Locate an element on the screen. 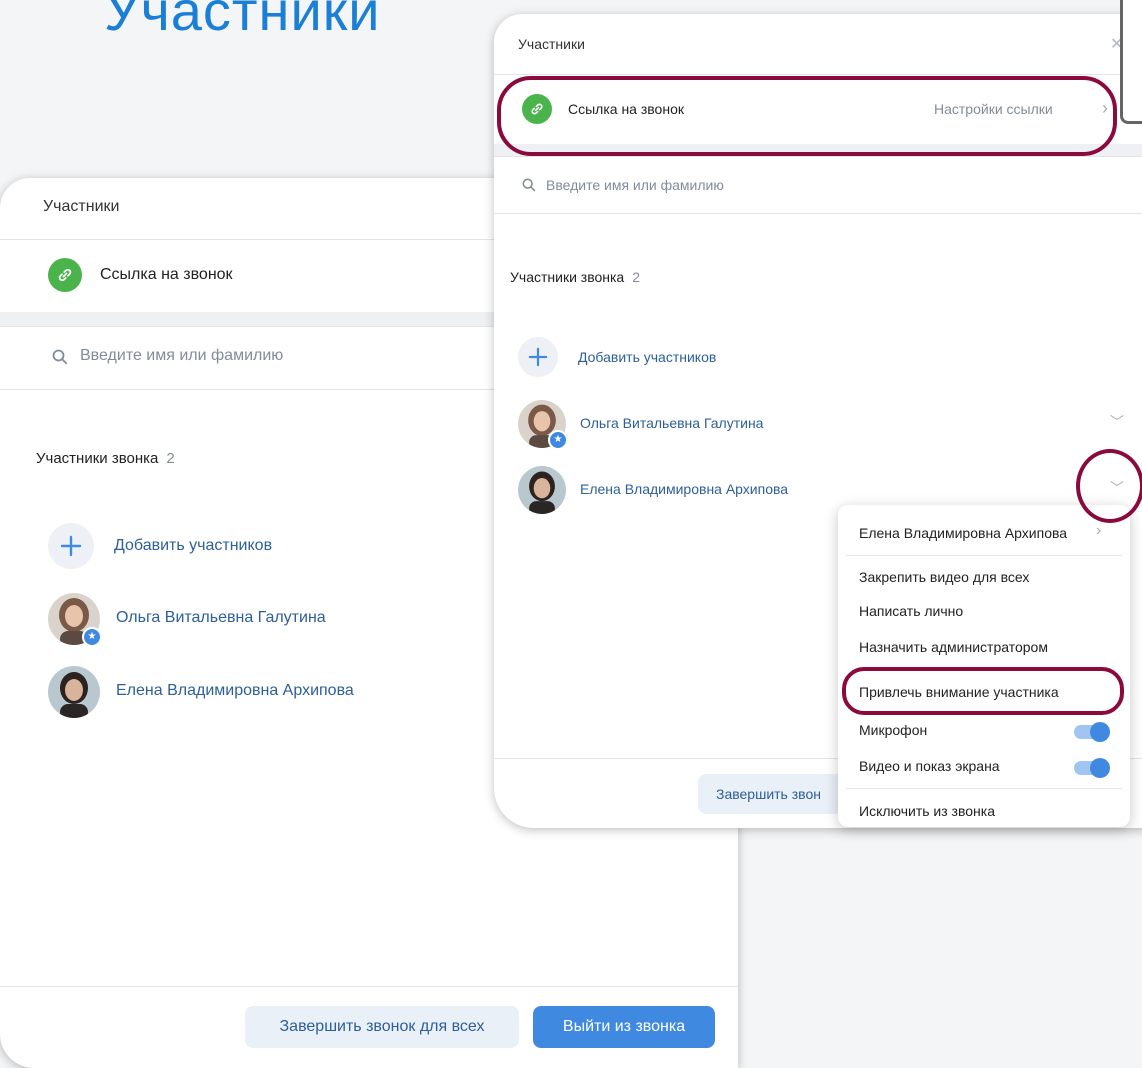  partial-window-edge is located at coordinates (1131, 62).